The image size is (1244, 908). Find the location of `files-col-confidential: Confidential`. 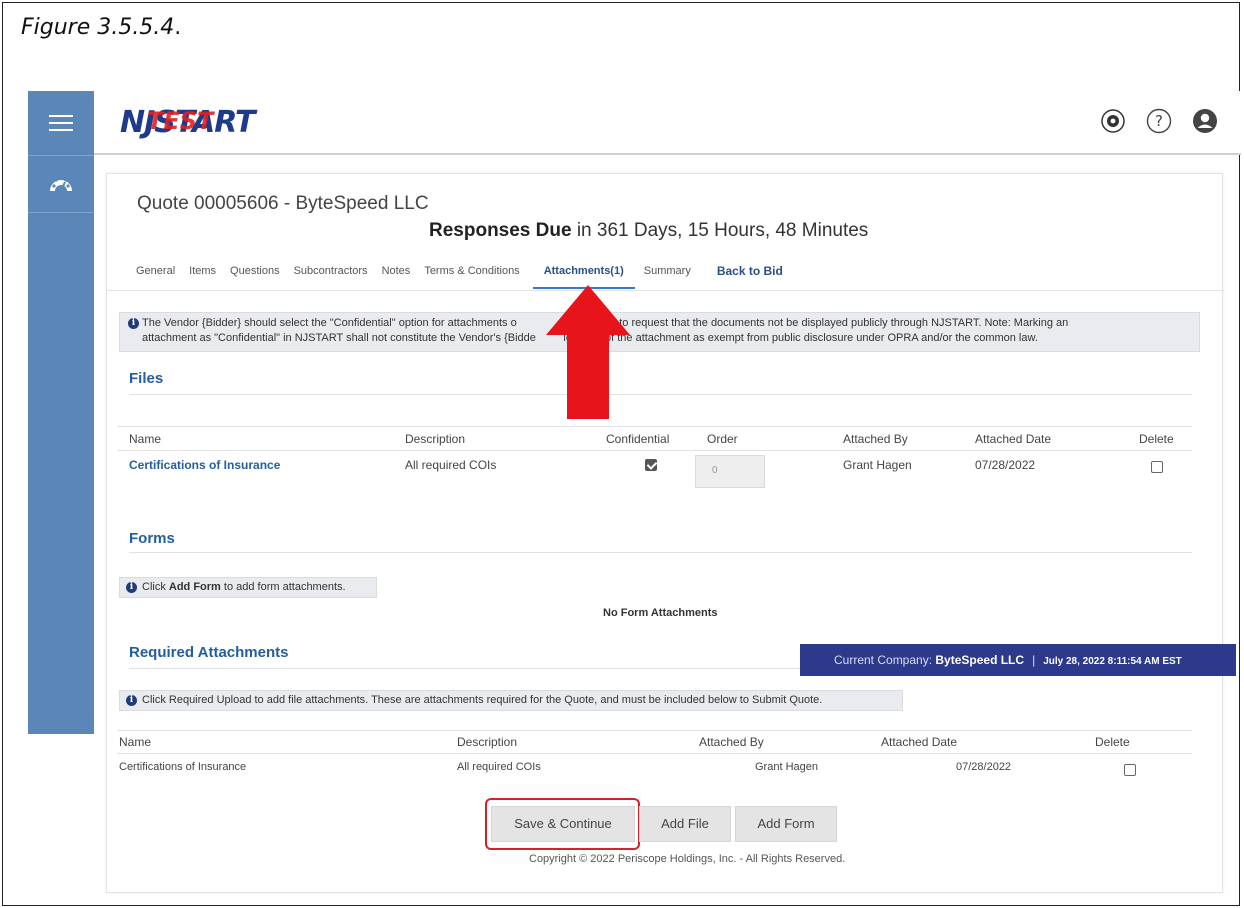

files-col-confidential: Confidential is located at coordinates (638, 439).